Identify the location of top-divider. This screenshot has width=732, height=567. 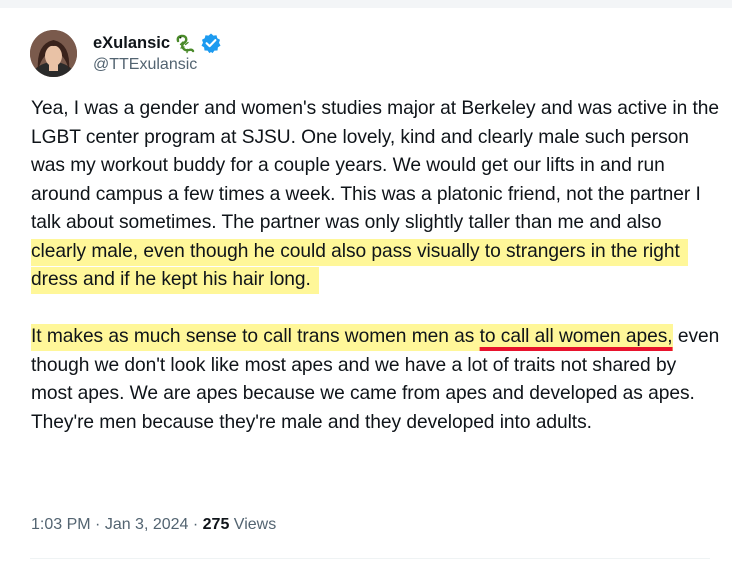
(366, 4).